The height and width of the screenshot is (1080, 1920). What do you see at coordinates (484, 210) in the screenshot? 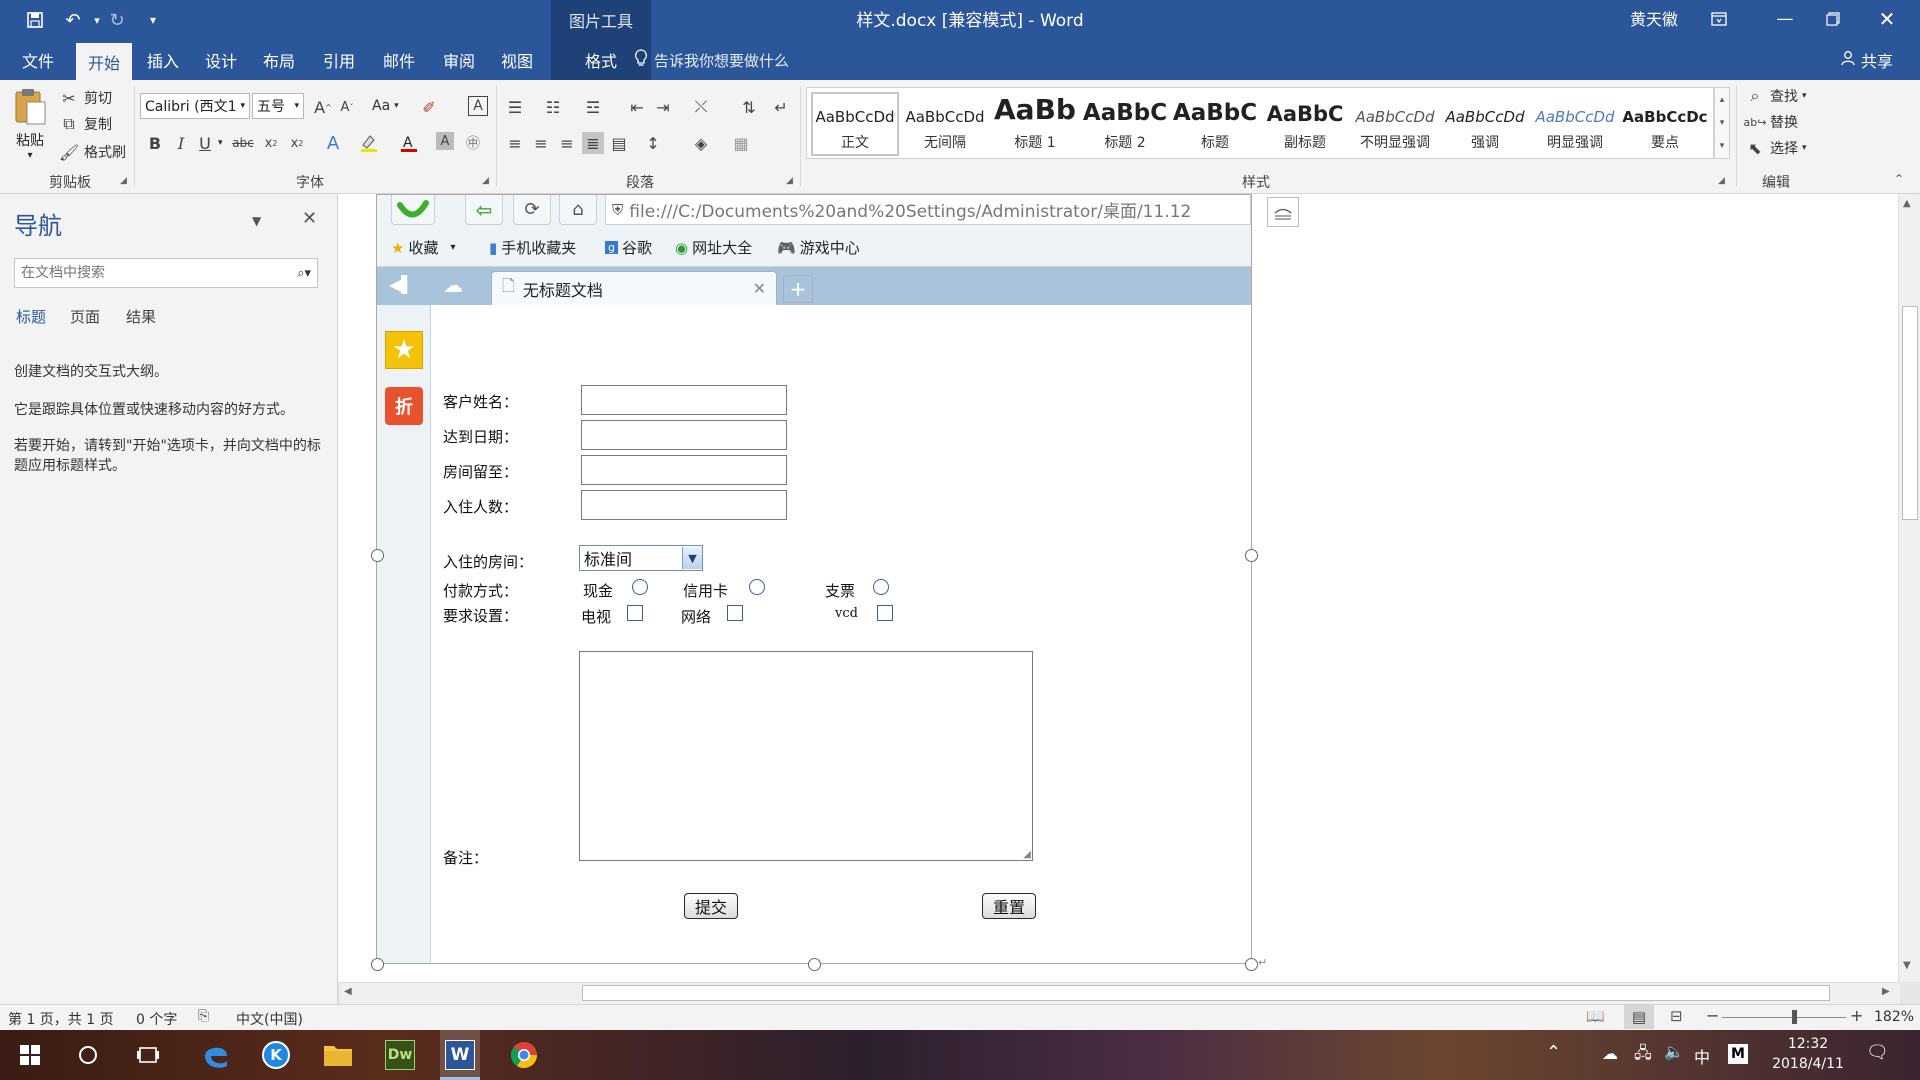
I see `back-icon: ⇦` at bounding box center [484, 210].